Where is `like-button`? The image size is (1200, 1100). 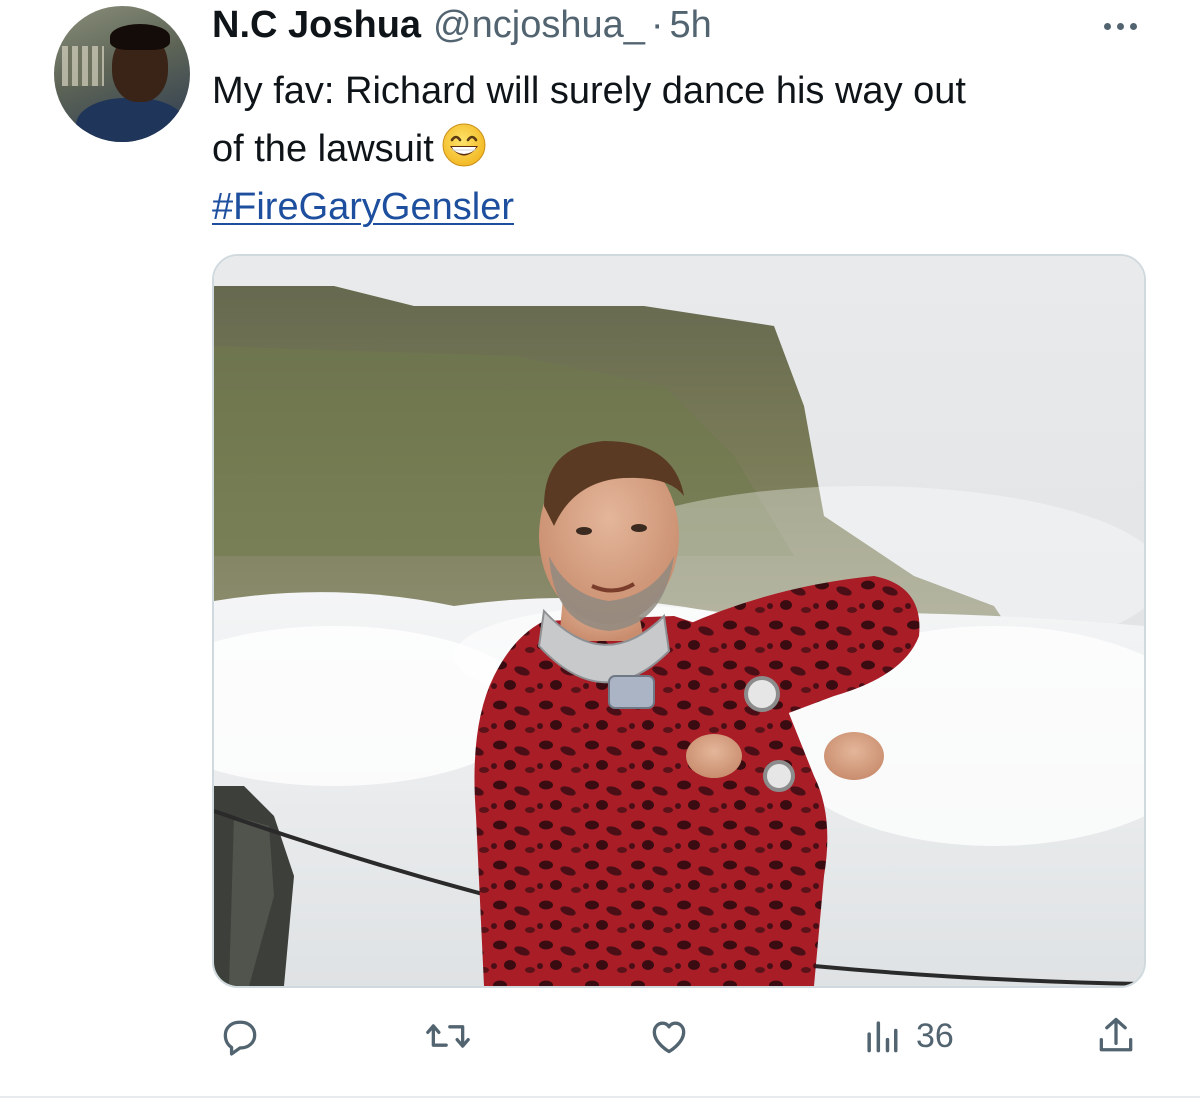
like-button is located at coordinates (676, 1036).